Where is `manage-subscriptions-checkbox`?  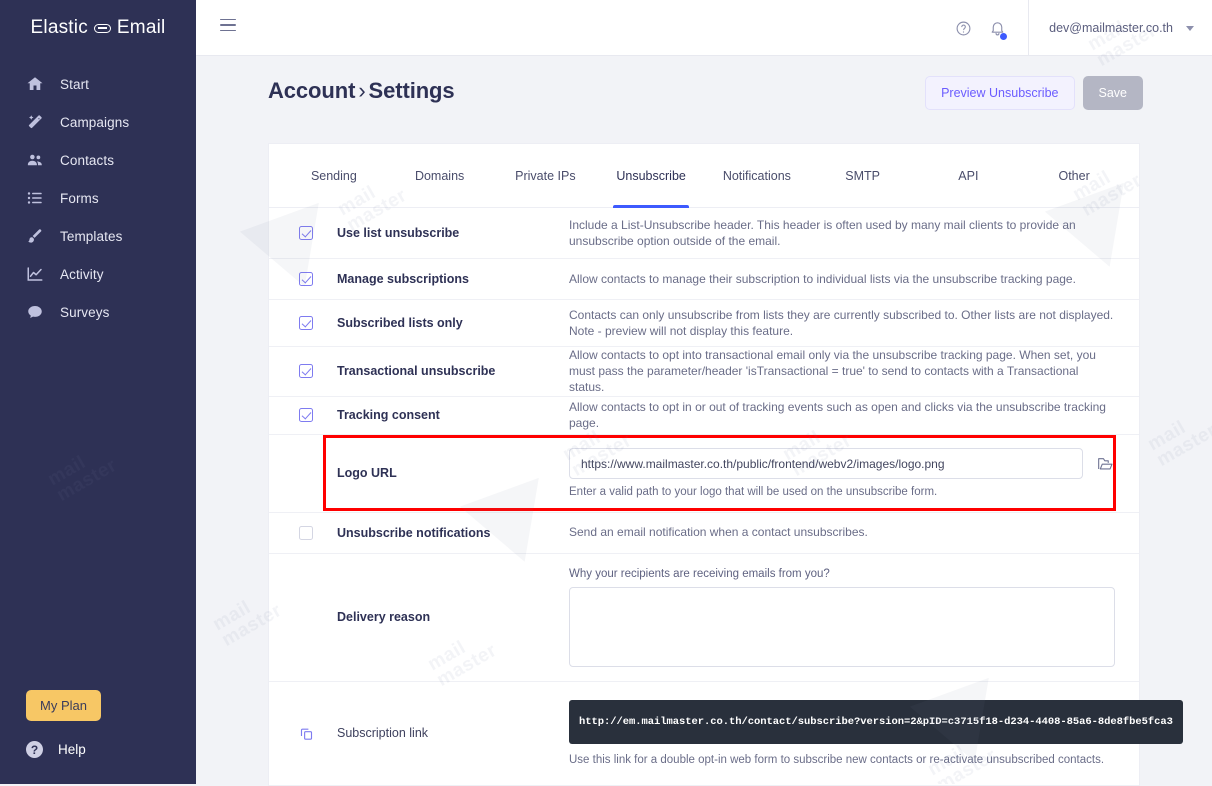
manage-subscriptions-checkbox is located at coordinates (306, 279).